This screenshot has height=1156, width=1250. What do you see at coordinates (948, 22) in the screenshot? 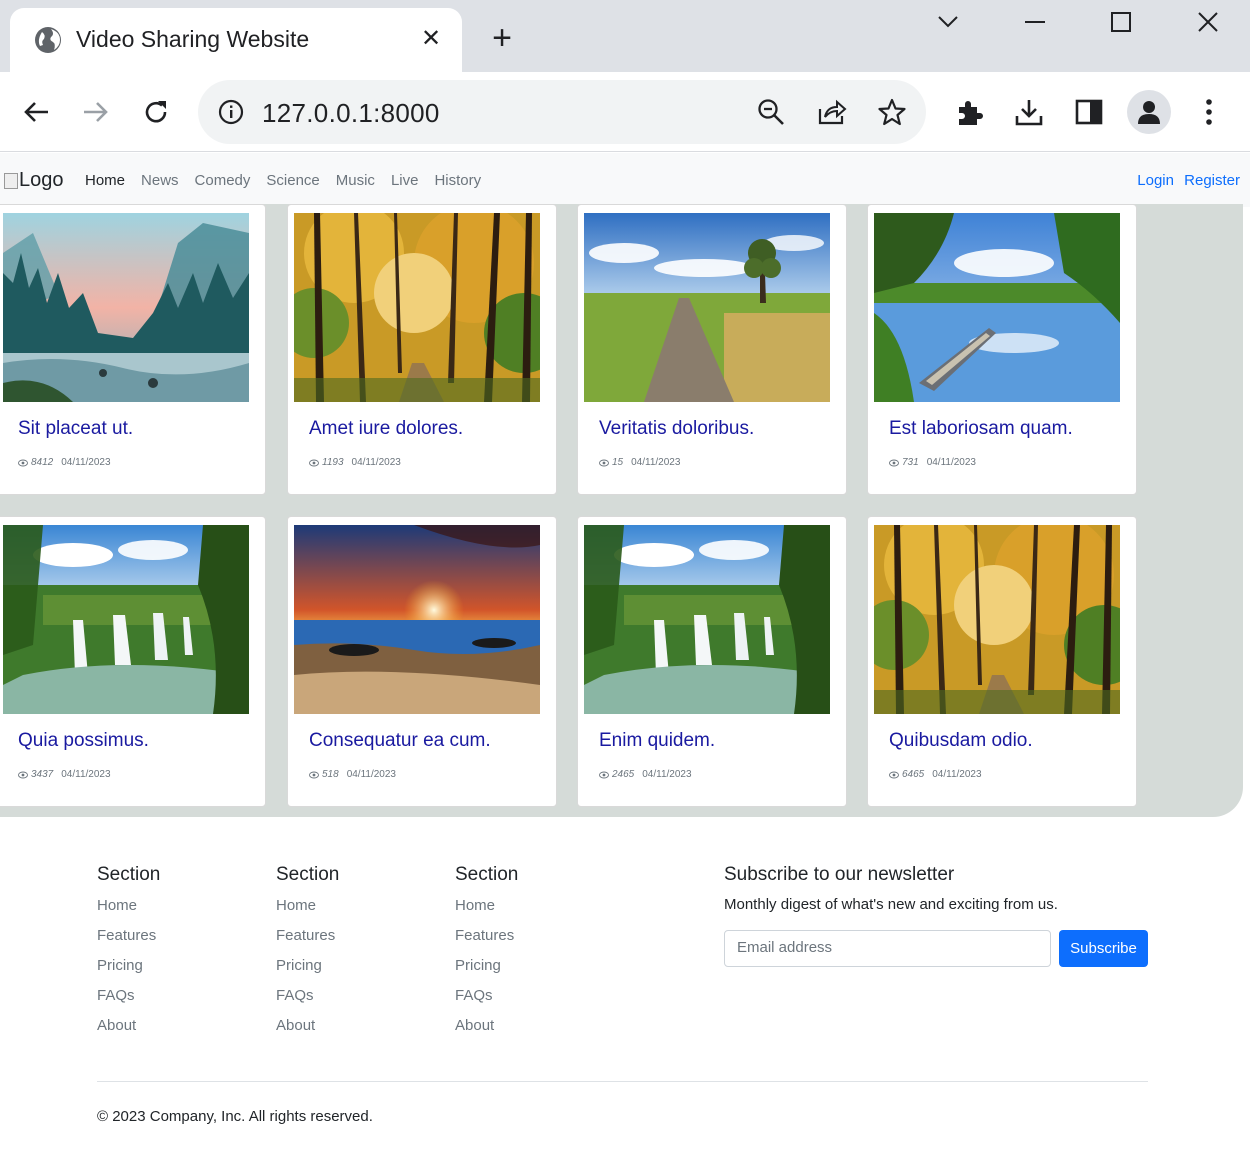
I see `tab-search-icon` at bounding box center [948, 22].